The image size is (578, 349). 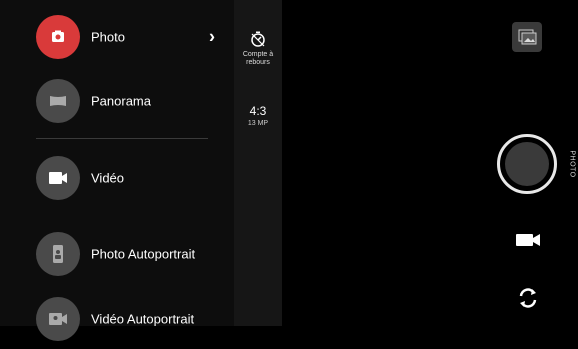 I want to click on mode-item-photo: Photo ›, so click(x=117, y=37).